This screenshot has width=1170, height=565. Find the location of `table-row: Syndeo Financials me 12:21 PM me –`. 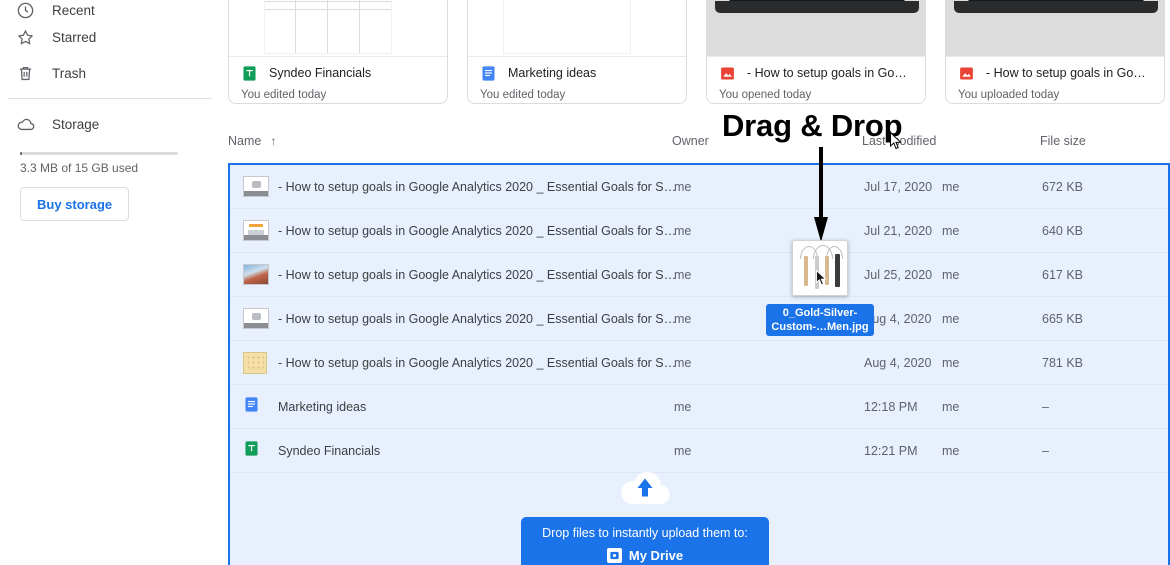

table-row: Syndeo Financials me 12:21 PM me – is located at coordinates (699, 451).